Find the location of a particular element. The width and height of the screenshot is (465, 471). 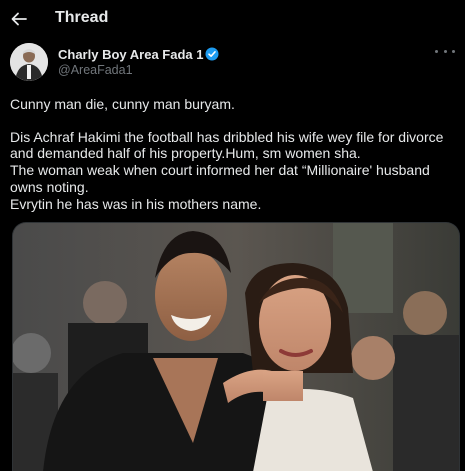

tweet-line: Evrytin he has was in his mothers name. is located at coordinates (136, 203).